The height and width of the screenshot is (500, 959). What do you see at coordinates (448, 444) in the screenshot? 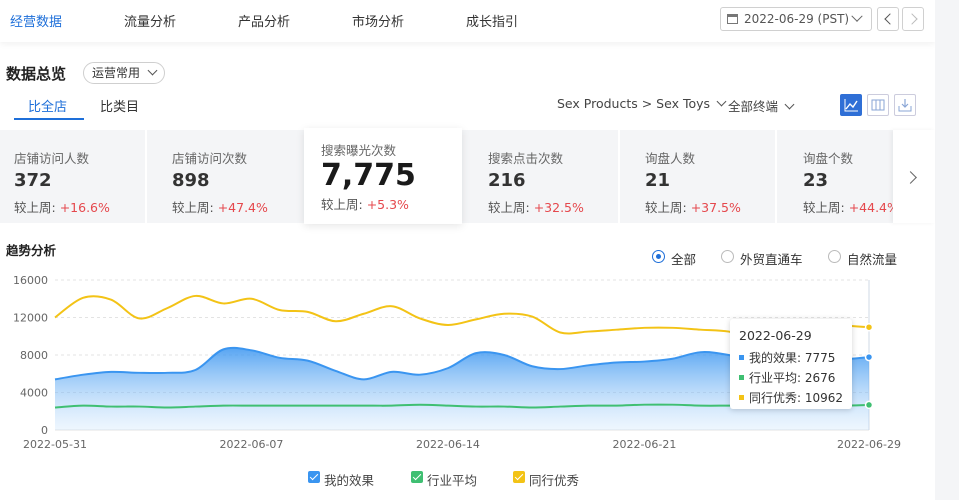
I see `x-tick-label: 2022-06-14` at bounding box center [448, 444].